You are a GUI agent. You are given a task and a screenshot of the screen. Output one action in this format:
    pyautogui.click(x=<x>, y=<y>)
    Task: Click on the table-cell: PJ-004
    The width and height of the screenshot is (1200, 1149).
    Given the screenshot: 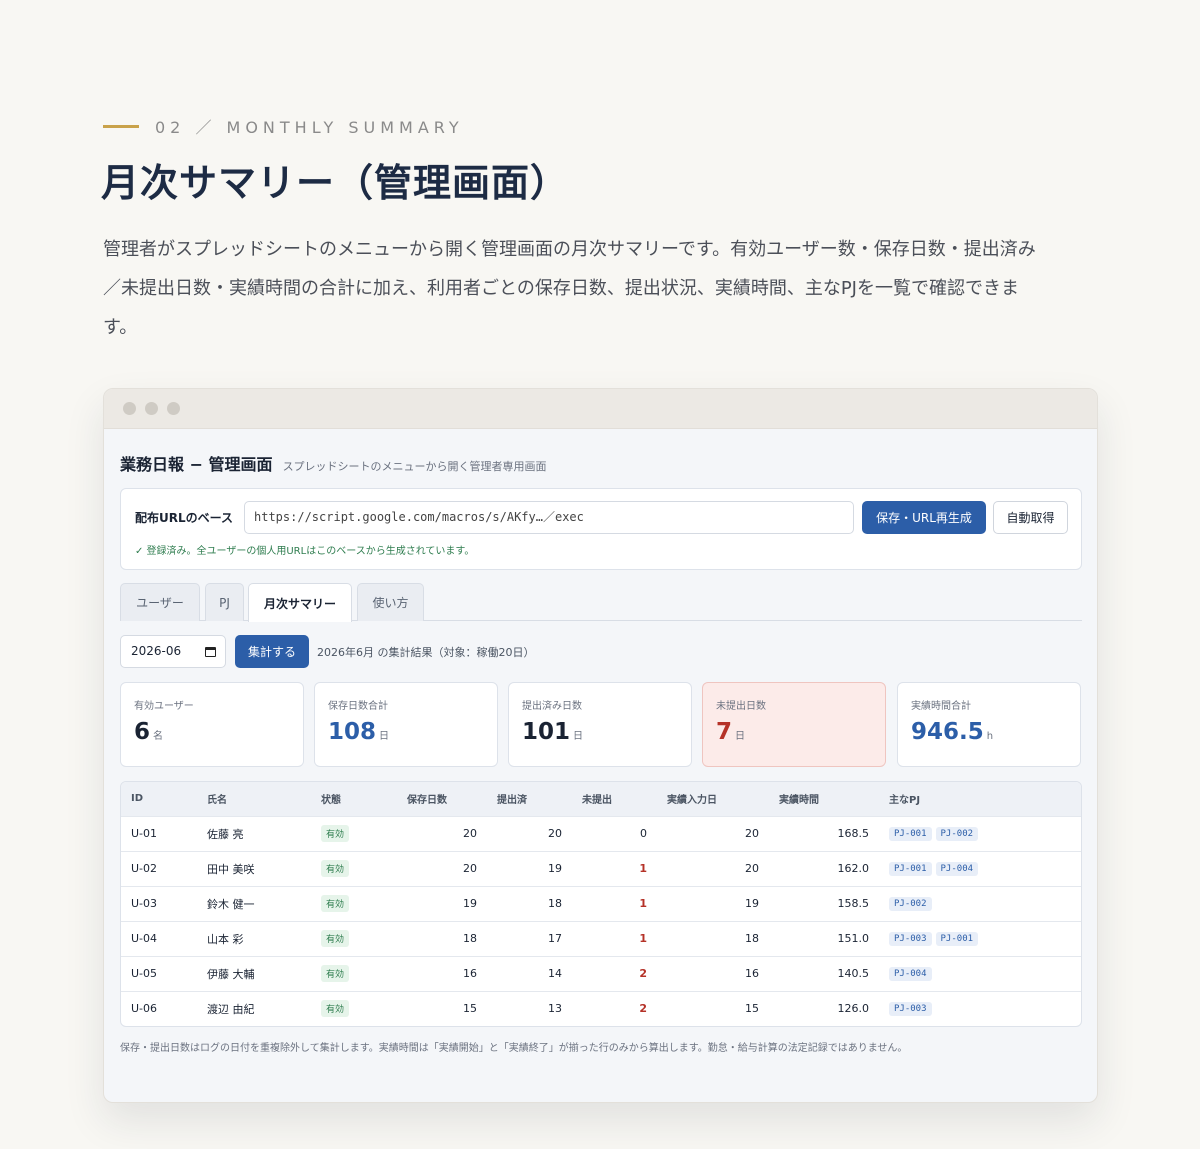 What is the action you would take?
    pyautogui.click(x=980, y=973)
    